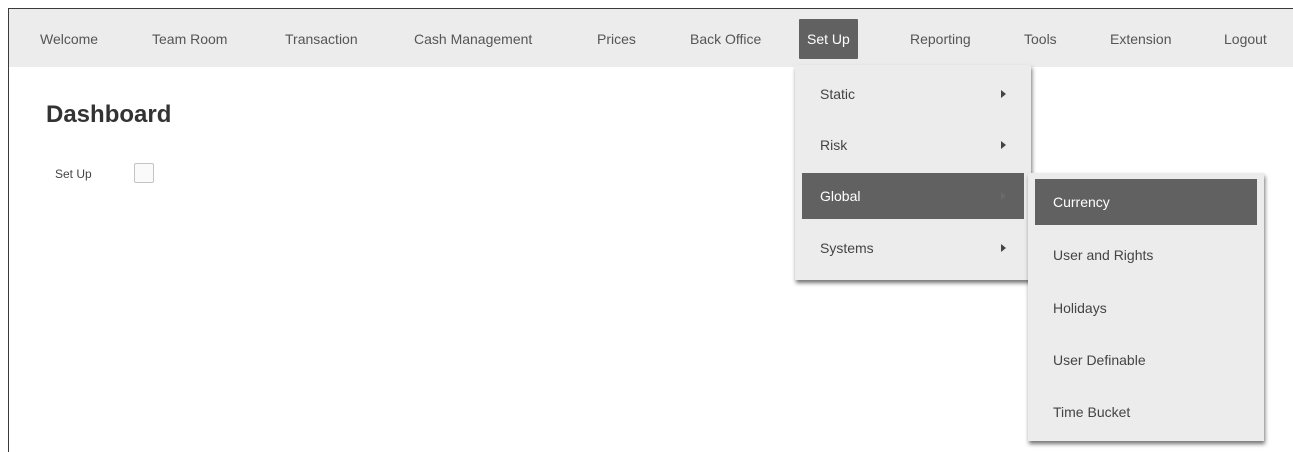 Image resolution: width=1293 pixels, height=452 pixels. I want to click on nav-item-set-up: Set Up, so click(828, 39).